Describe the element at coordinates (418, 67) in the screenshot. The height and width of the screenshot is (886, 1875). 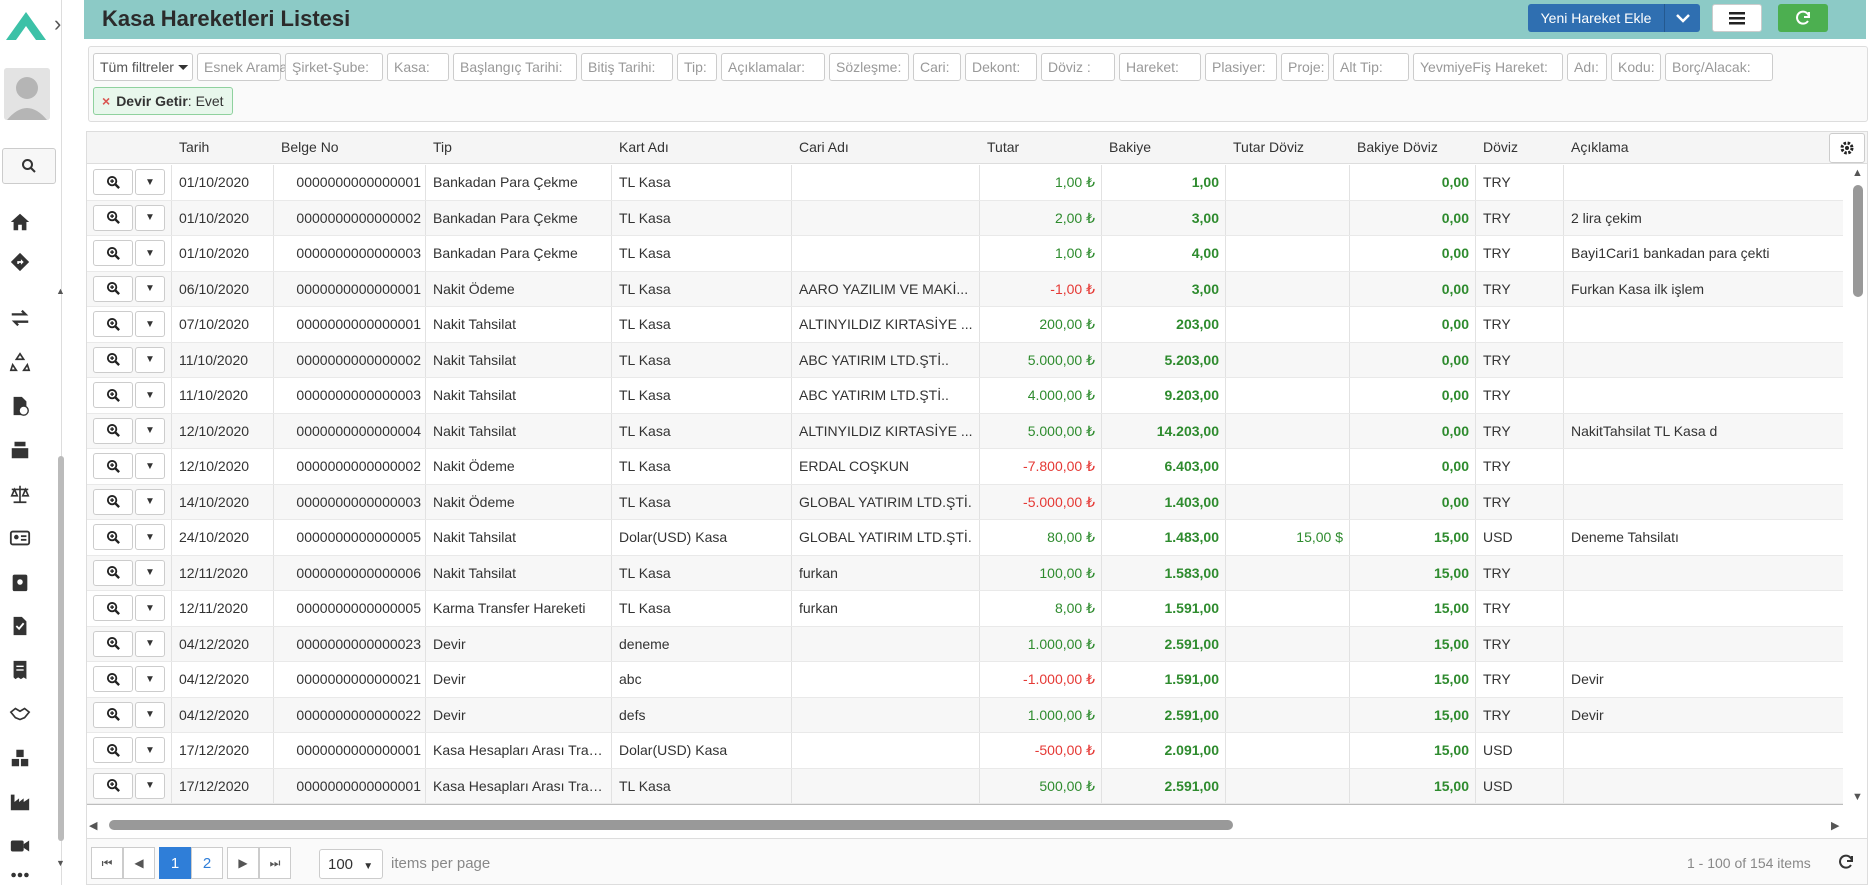
I see `filter-chip: Kasa:` at that location.